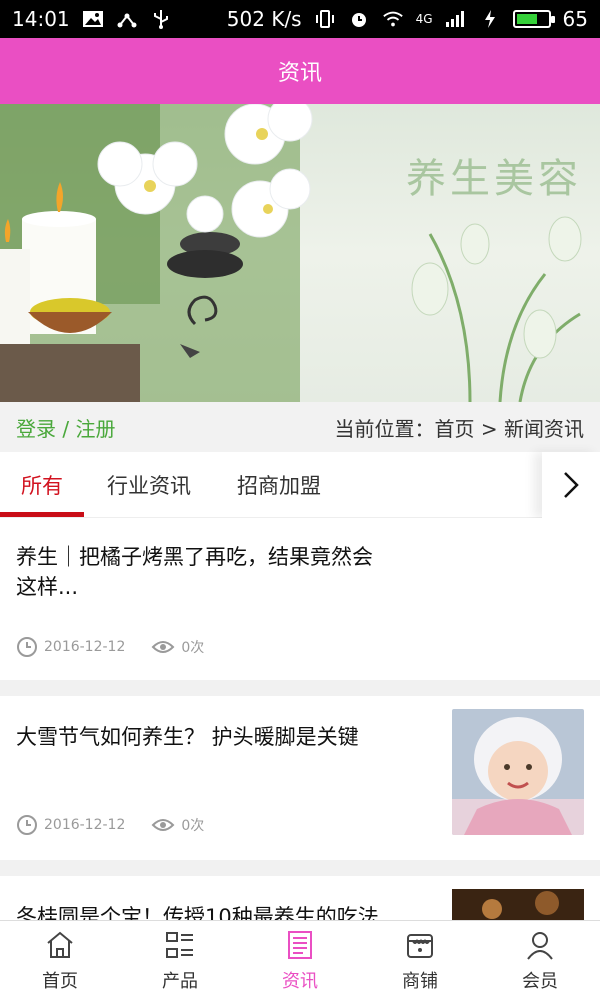 Image resolution: width=600 pixels, height=1000 pixels. I want to click on banner-title: 养生美容, so click(494, 178).